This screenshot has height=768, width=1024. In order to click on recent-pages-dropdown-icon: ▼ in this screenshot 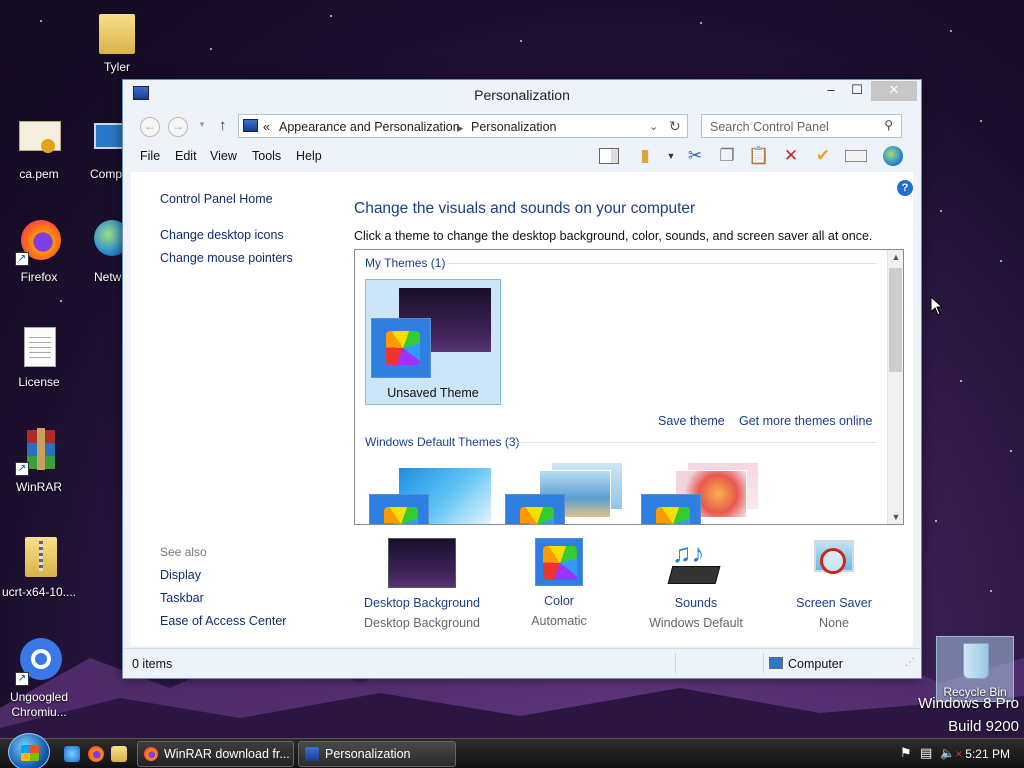, I will do `click(202, 124)`.